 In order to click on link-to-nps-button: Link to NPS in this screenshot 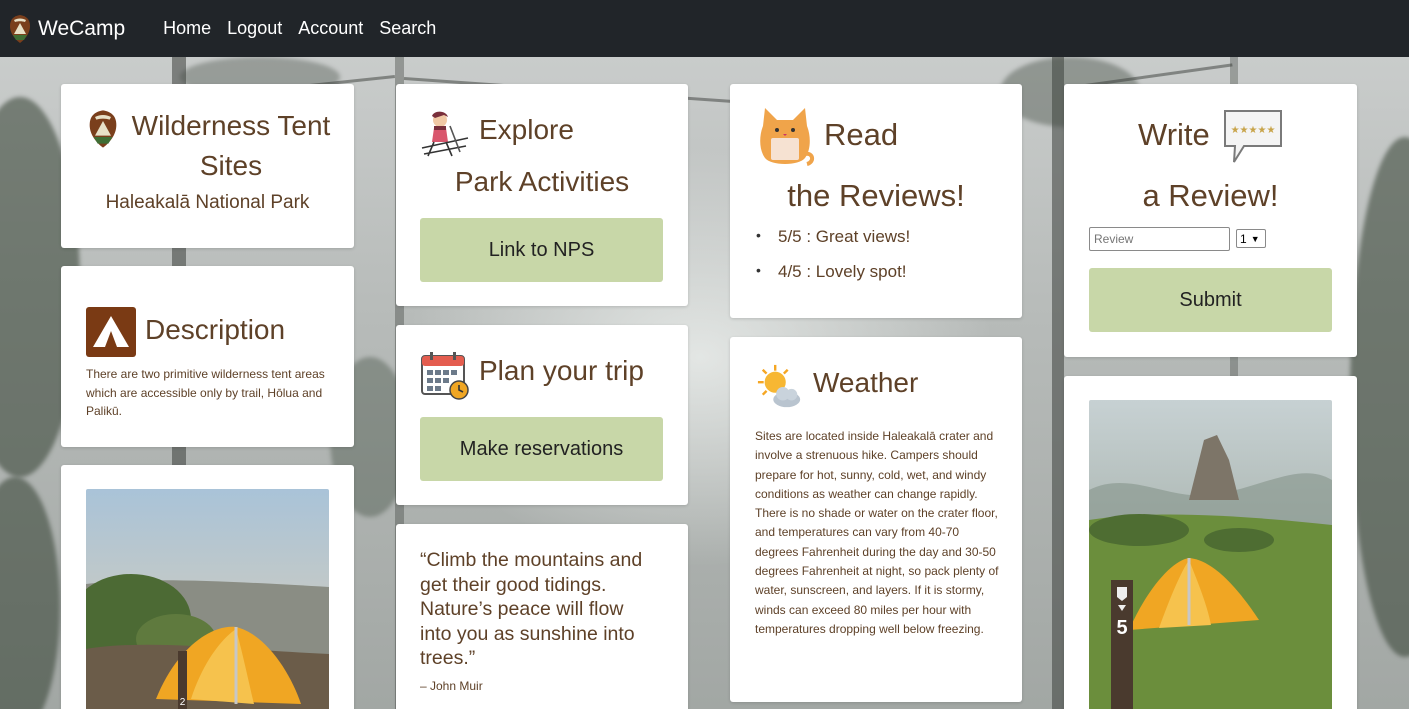, I will do `click(541, 250)`.